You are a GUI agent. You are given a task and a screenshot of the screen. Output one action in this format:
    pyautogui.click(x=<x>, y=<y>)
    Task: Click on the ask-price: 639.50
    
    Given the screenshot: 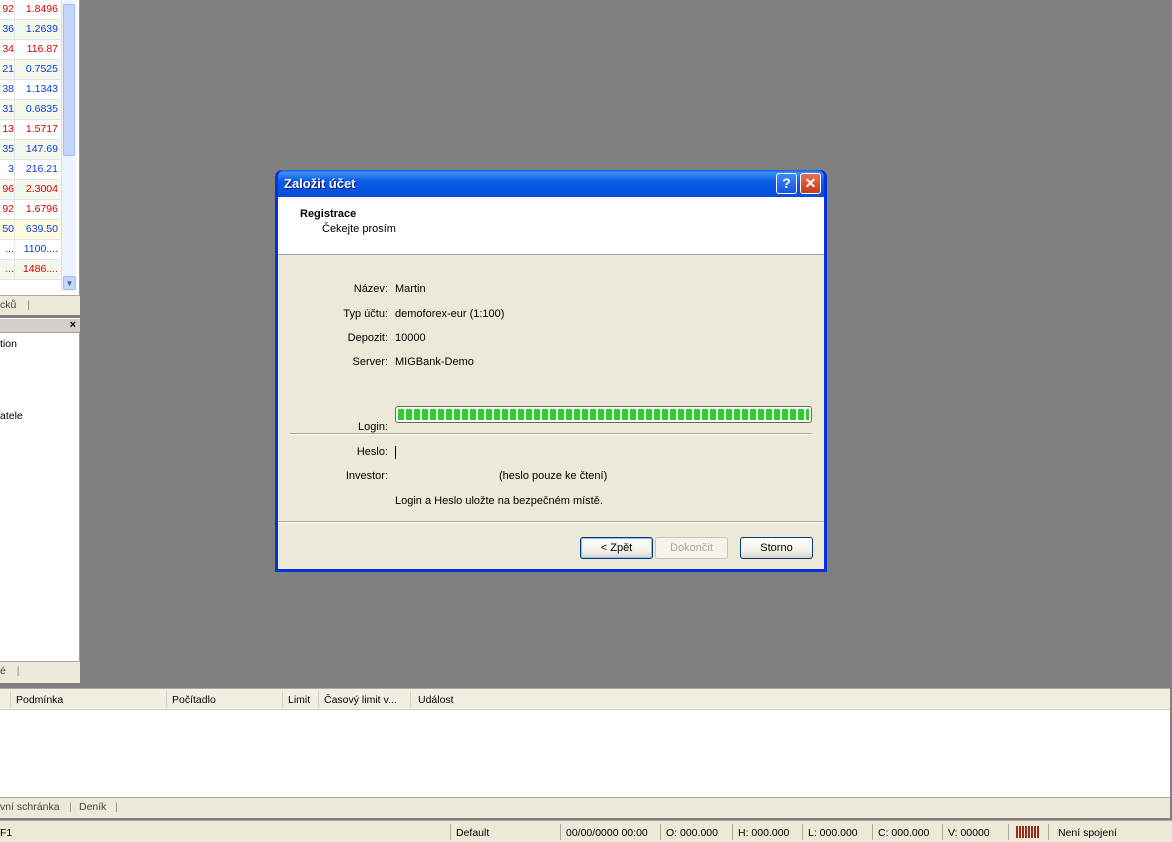 What is the action you would take?
    pyautogui.click(x=41, y=229)
    